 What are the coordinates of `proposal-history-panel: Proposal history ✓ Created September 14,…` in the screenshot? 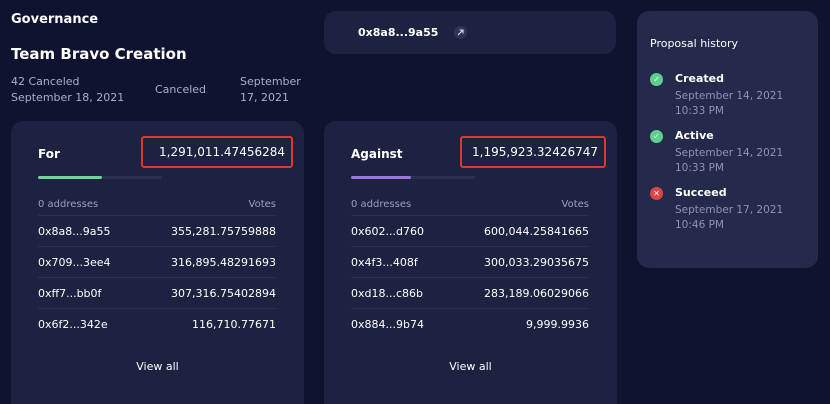 It's located at (727, 139).